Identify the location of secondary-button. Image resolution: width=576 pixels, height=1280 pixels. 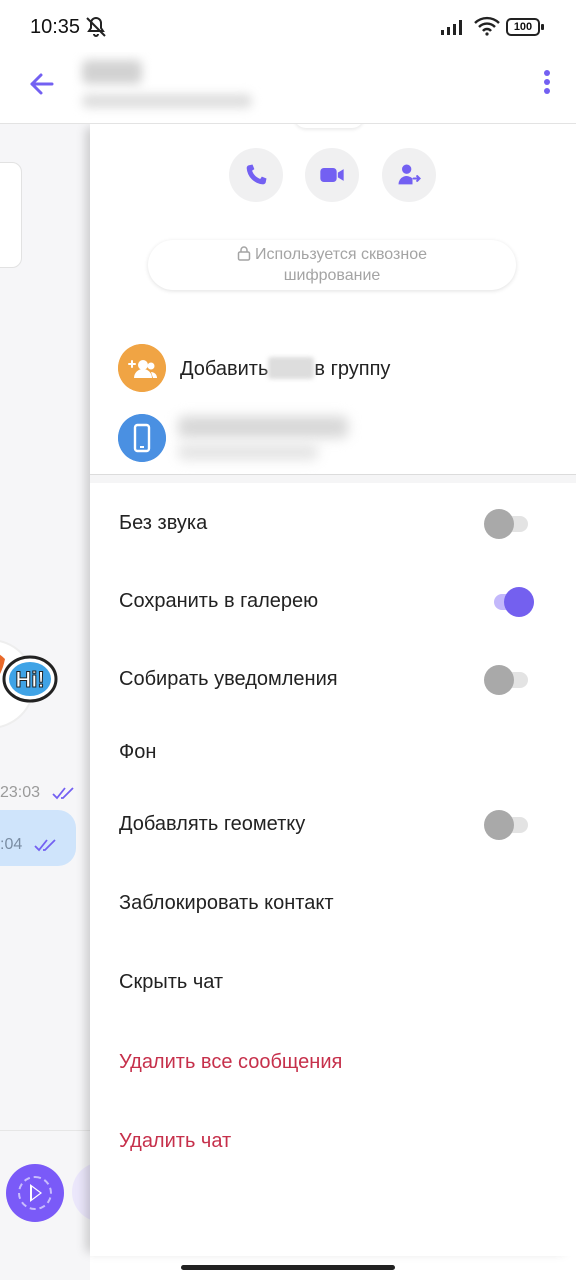
(81, 1192).